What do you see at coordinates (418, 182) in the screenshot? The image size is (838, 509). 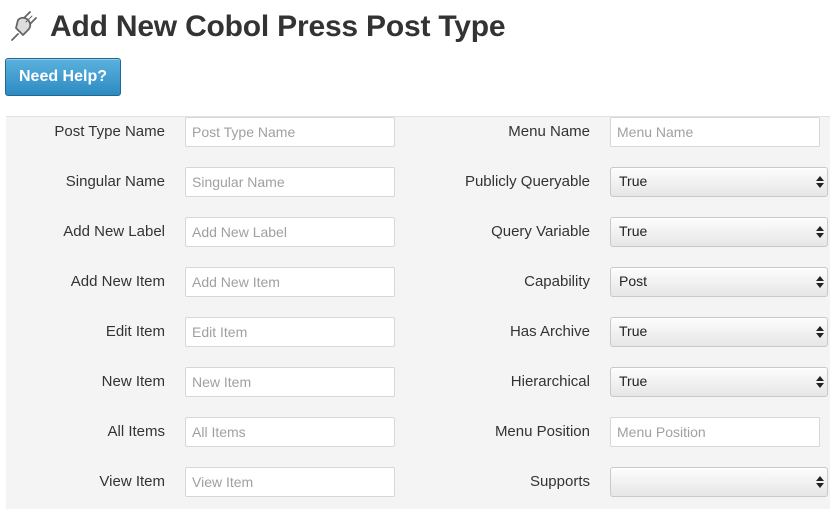 I see `form-row: Singular Name Publicly Queryable True` at bounding box center [418, 182].